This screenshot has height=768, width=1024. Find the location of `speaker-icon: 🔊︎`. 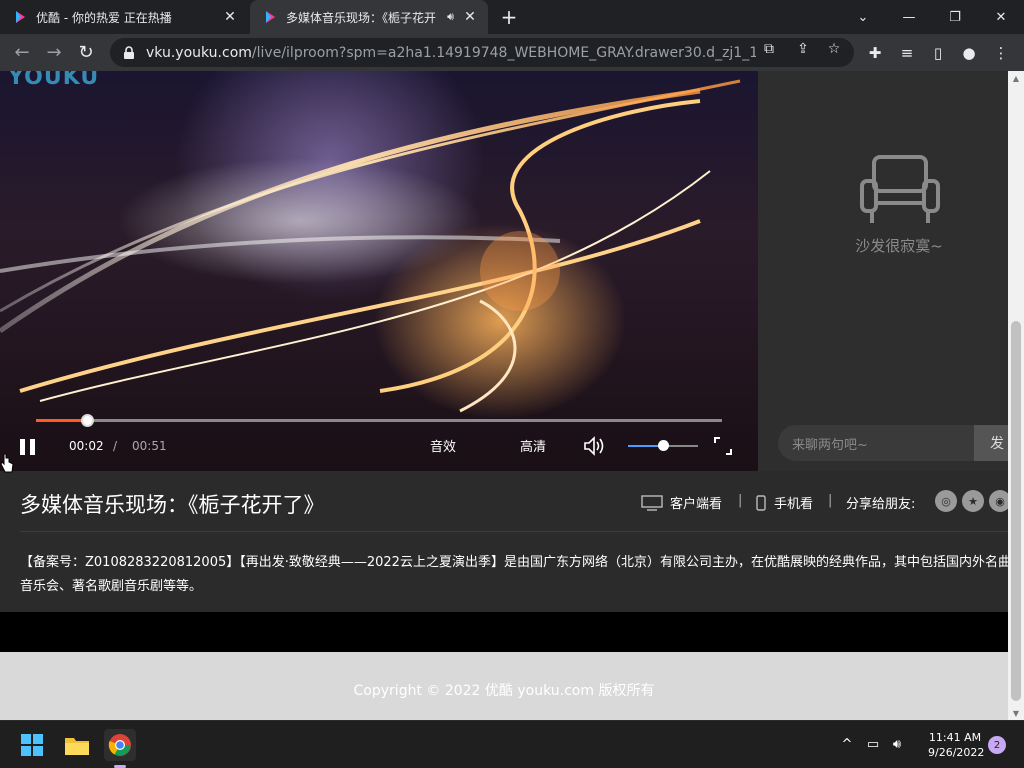

speaker-icon: 🔊︎ is located at coordinates (897, 744).